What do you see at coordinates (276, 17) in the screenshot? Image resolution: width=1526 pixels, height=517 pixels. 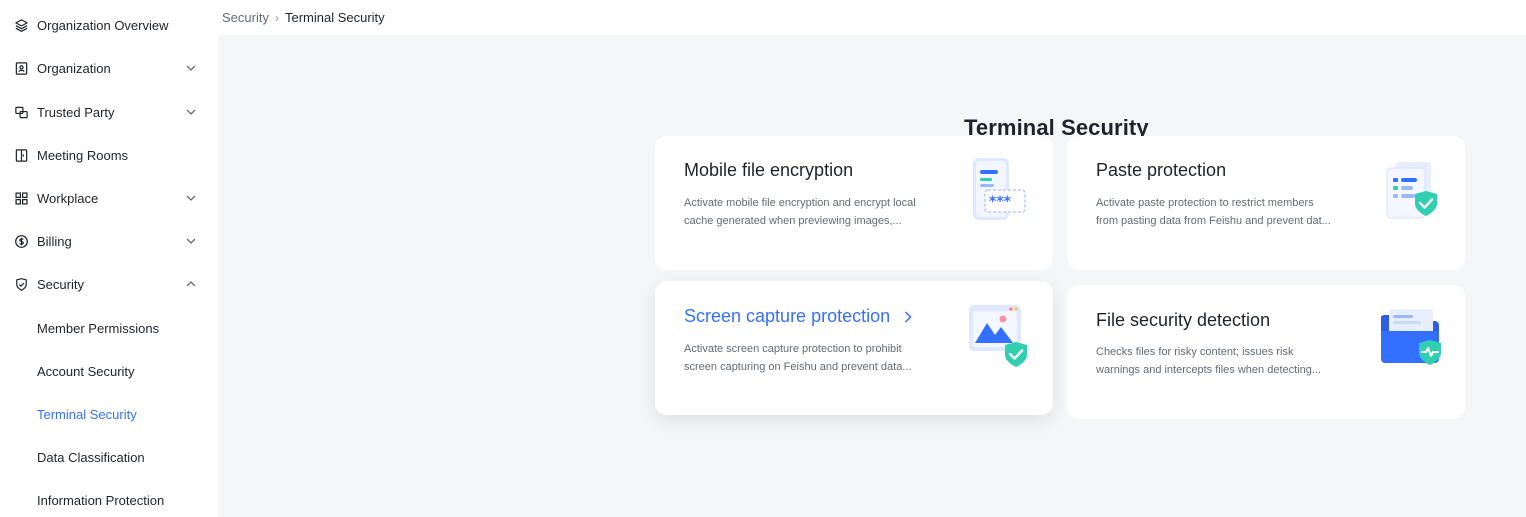 I see `chevron-right-icon: ›` at bounding box center [276, 17].